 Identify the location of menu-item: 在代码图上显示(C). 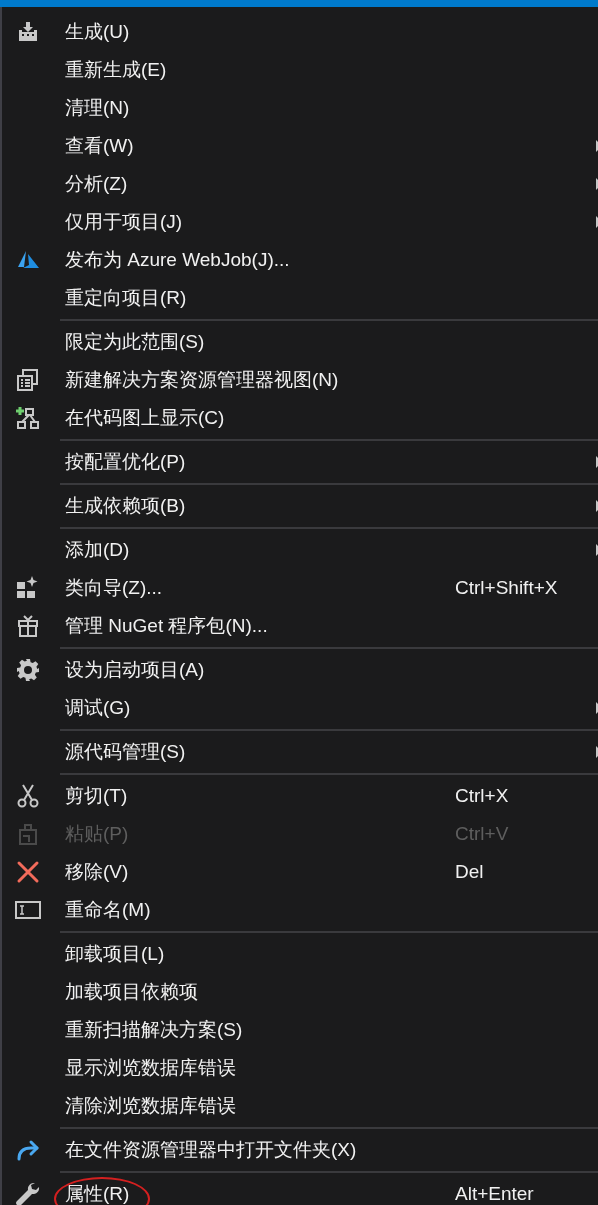
(300, 418).